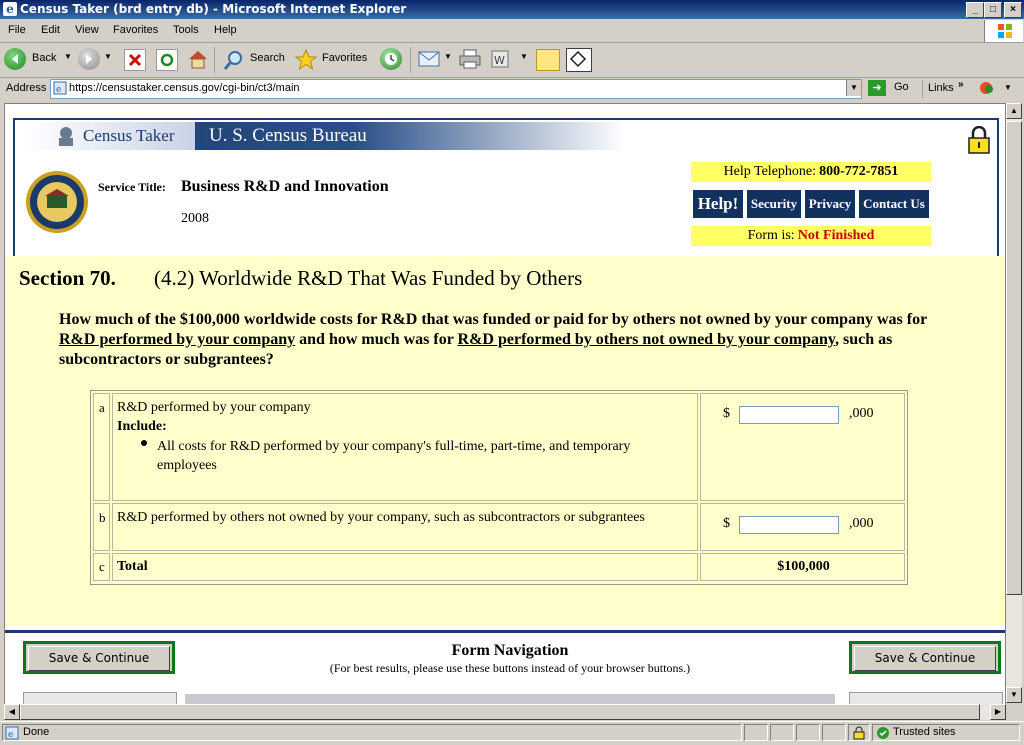 This screenshot has width=1024, height=745. I want to click on ie-icon: e, so click(10, 9).